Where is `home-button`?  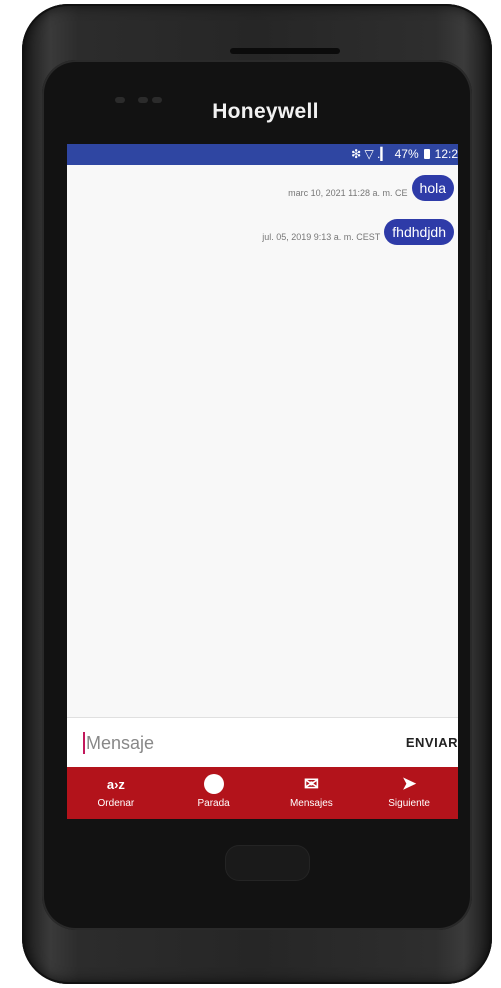
home-button is located at coordinates (267, 863).